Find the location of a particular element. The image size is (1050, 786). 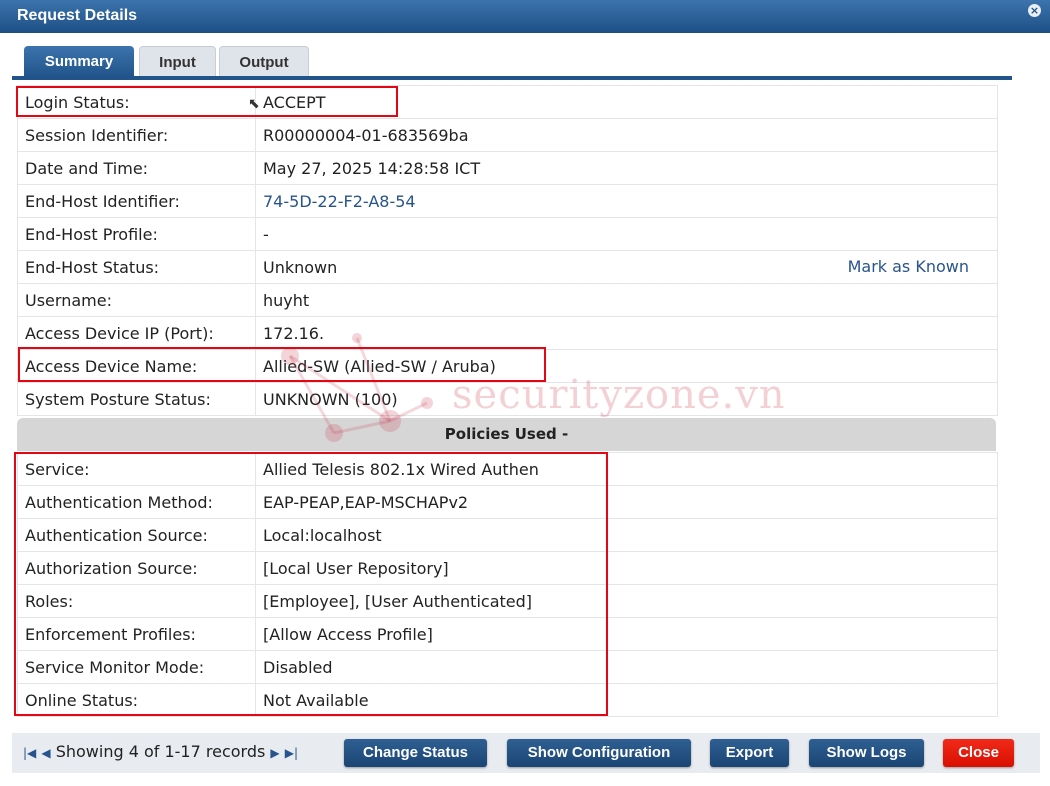

access-device-name-value: Allied-SW (Allied-SW / Aruba) is located at coordinates (626, 366).